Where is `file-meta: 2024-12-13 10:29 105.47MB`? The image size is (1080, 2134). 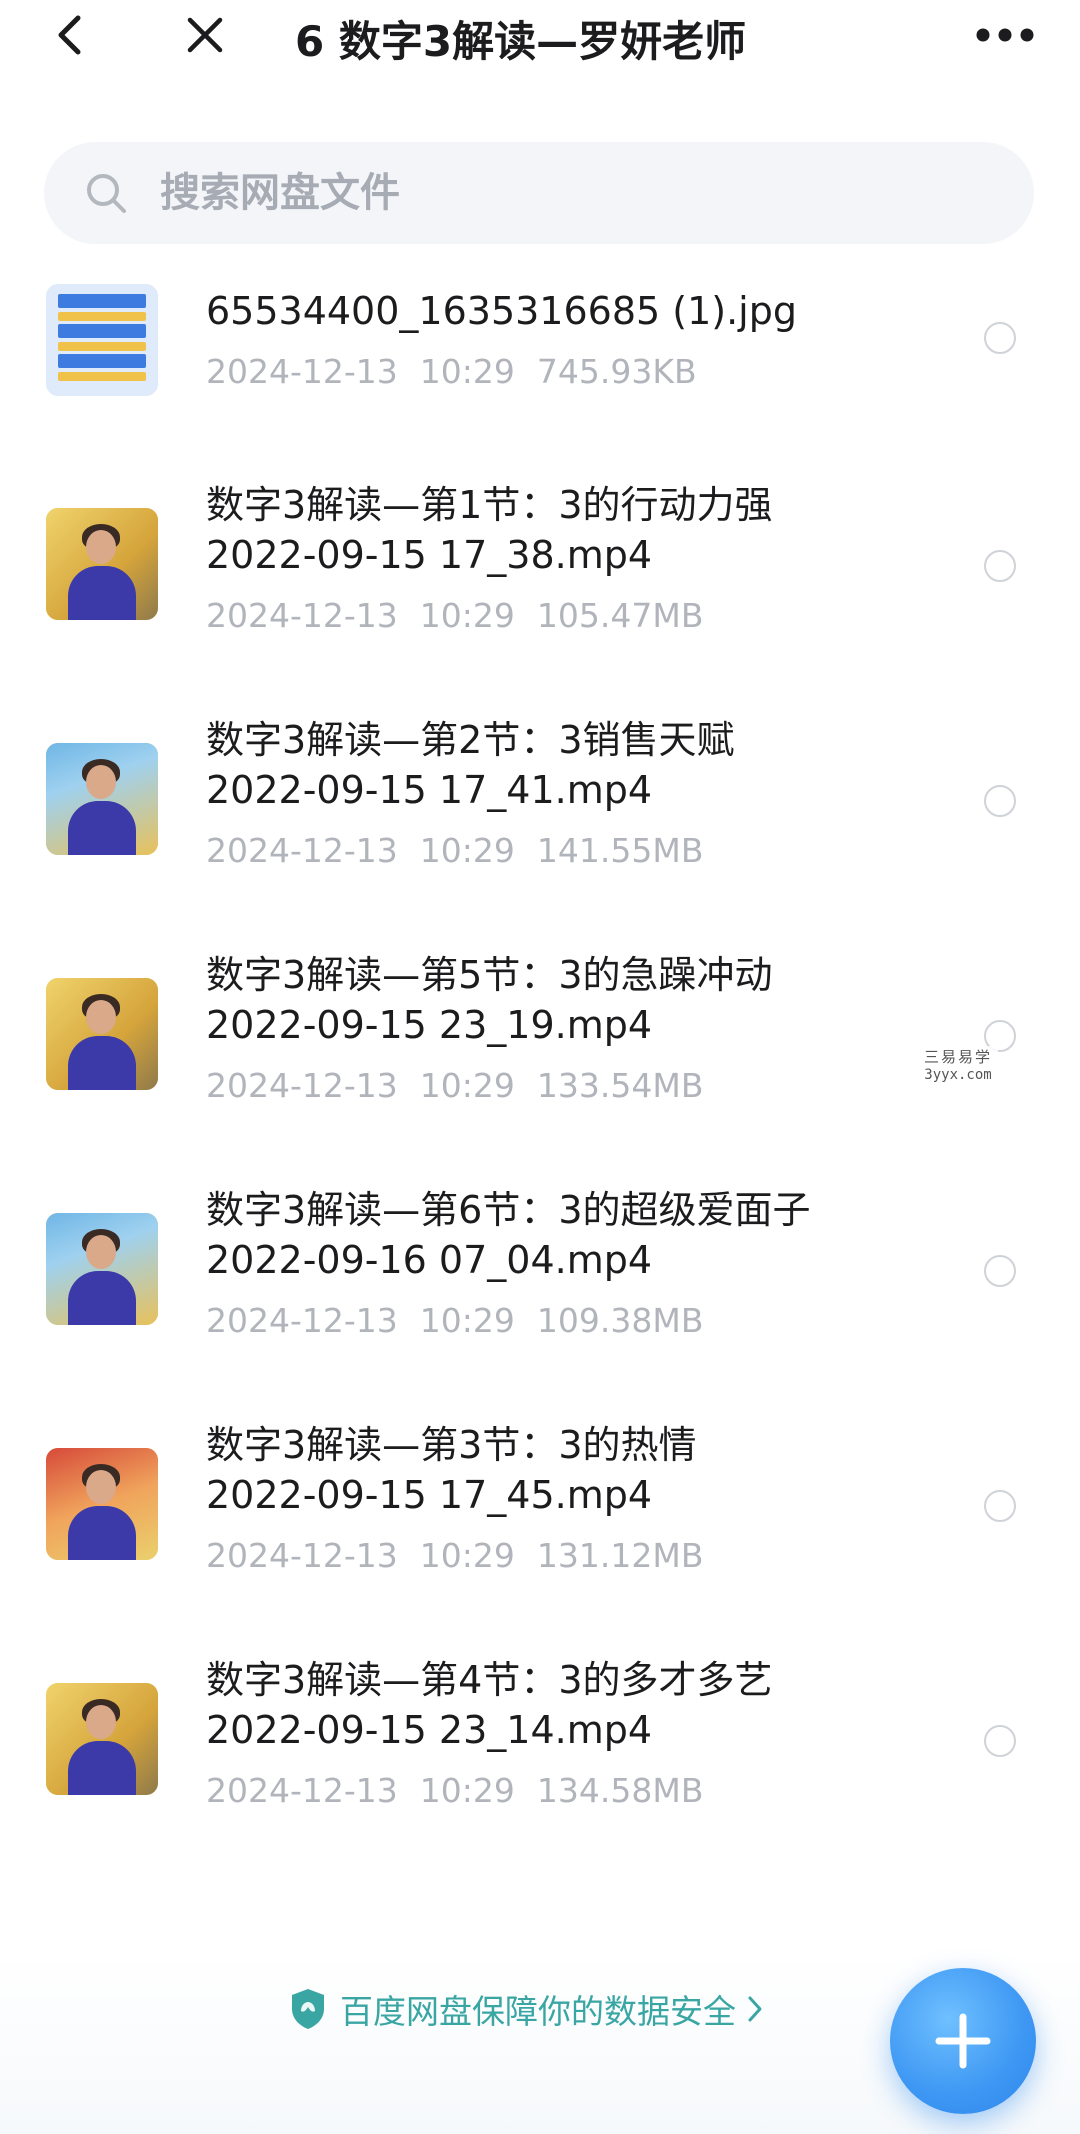 file-meta: 2024-12-13 10:29 105.47MB is located at coordinates (465, 615).